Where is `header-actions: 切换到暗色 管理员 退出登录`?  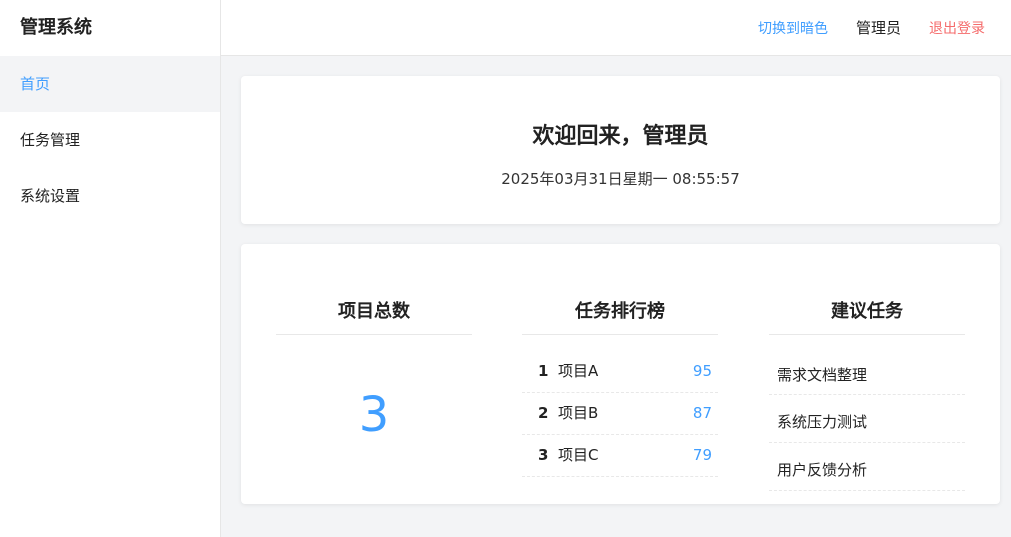 header-actions: 切换到暗色 管理员 退出登录 is located at coordinates (871, 27).